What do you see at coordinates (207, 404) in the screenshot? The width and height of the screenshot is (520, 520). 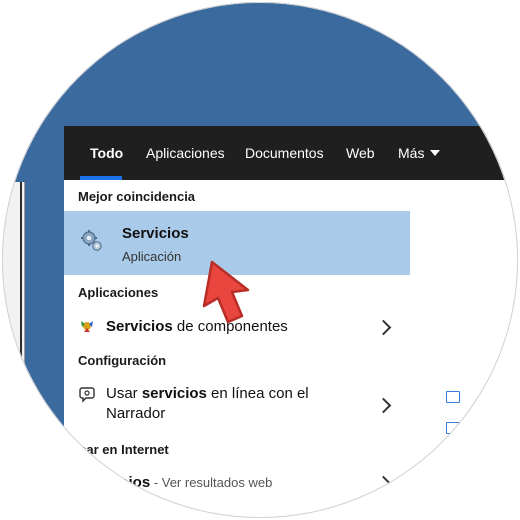 I see `settings-result-label: Usar servicios en línea con el Narrador` at bounding box center [207, 404].